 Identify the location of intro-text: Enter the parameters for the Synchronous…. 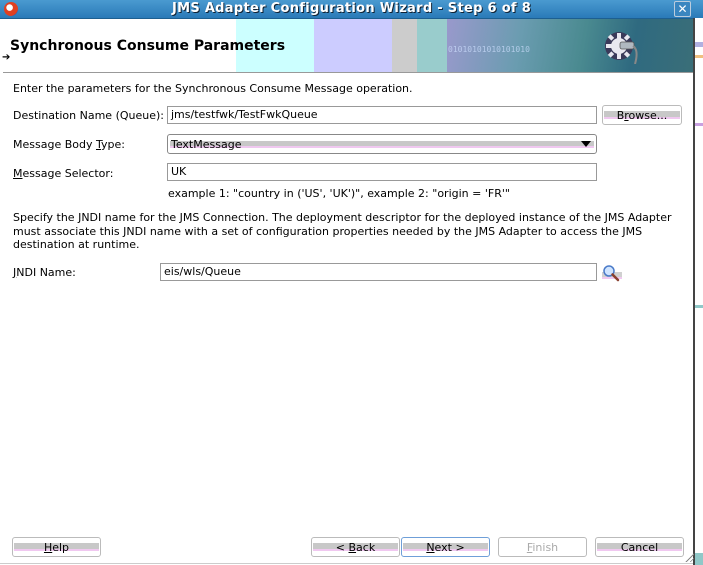
(213, 88).